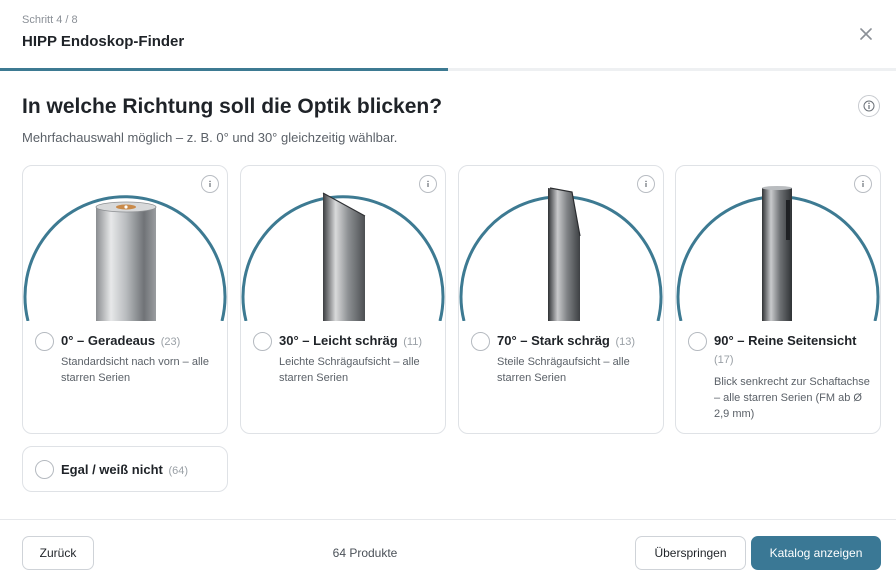 The image size is (896, 582). I want to click on skip-button: Überspringen, so click(690, 553).